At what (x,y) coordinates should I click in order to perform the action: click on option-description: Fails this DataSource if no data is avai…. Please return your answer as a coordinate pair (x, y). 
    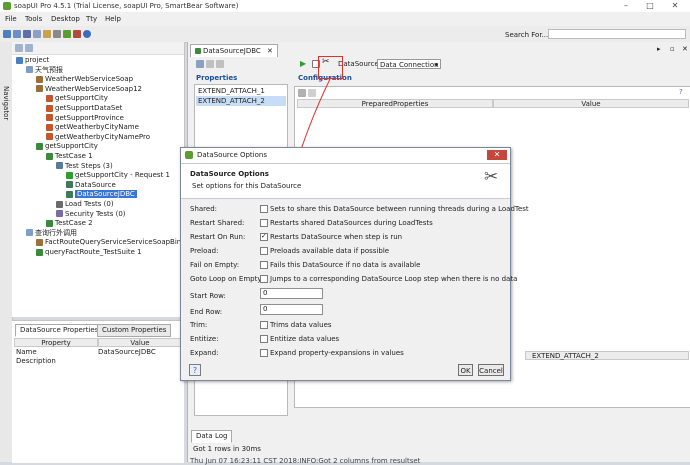
    Looking at the image, I should click on (345, 265).